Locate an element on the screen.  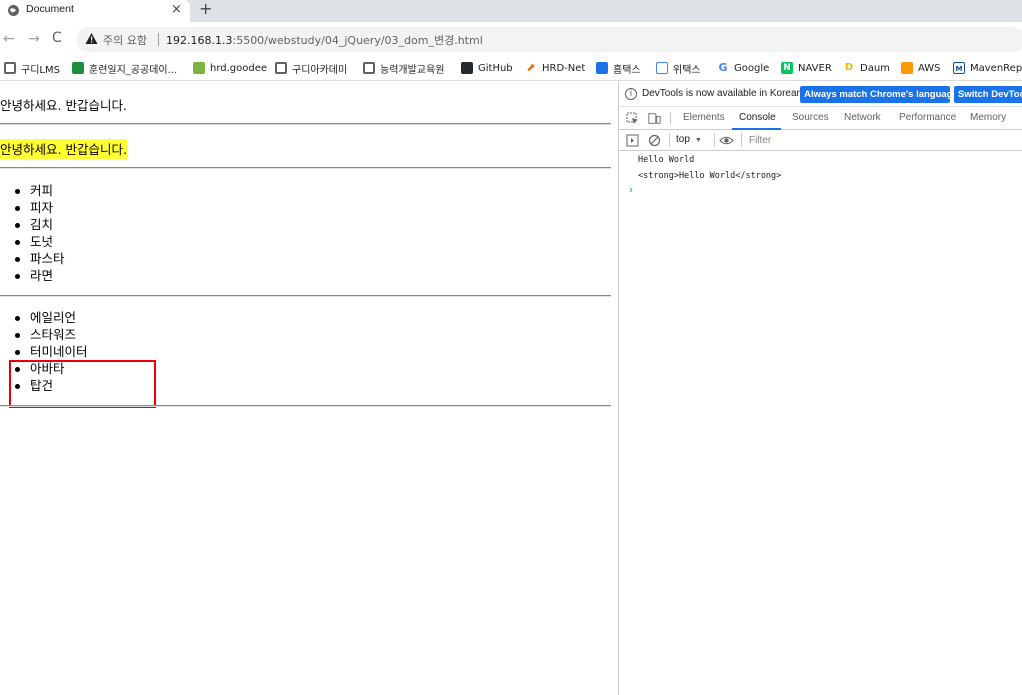
hometax-icon is located at coordinates (602, 68).